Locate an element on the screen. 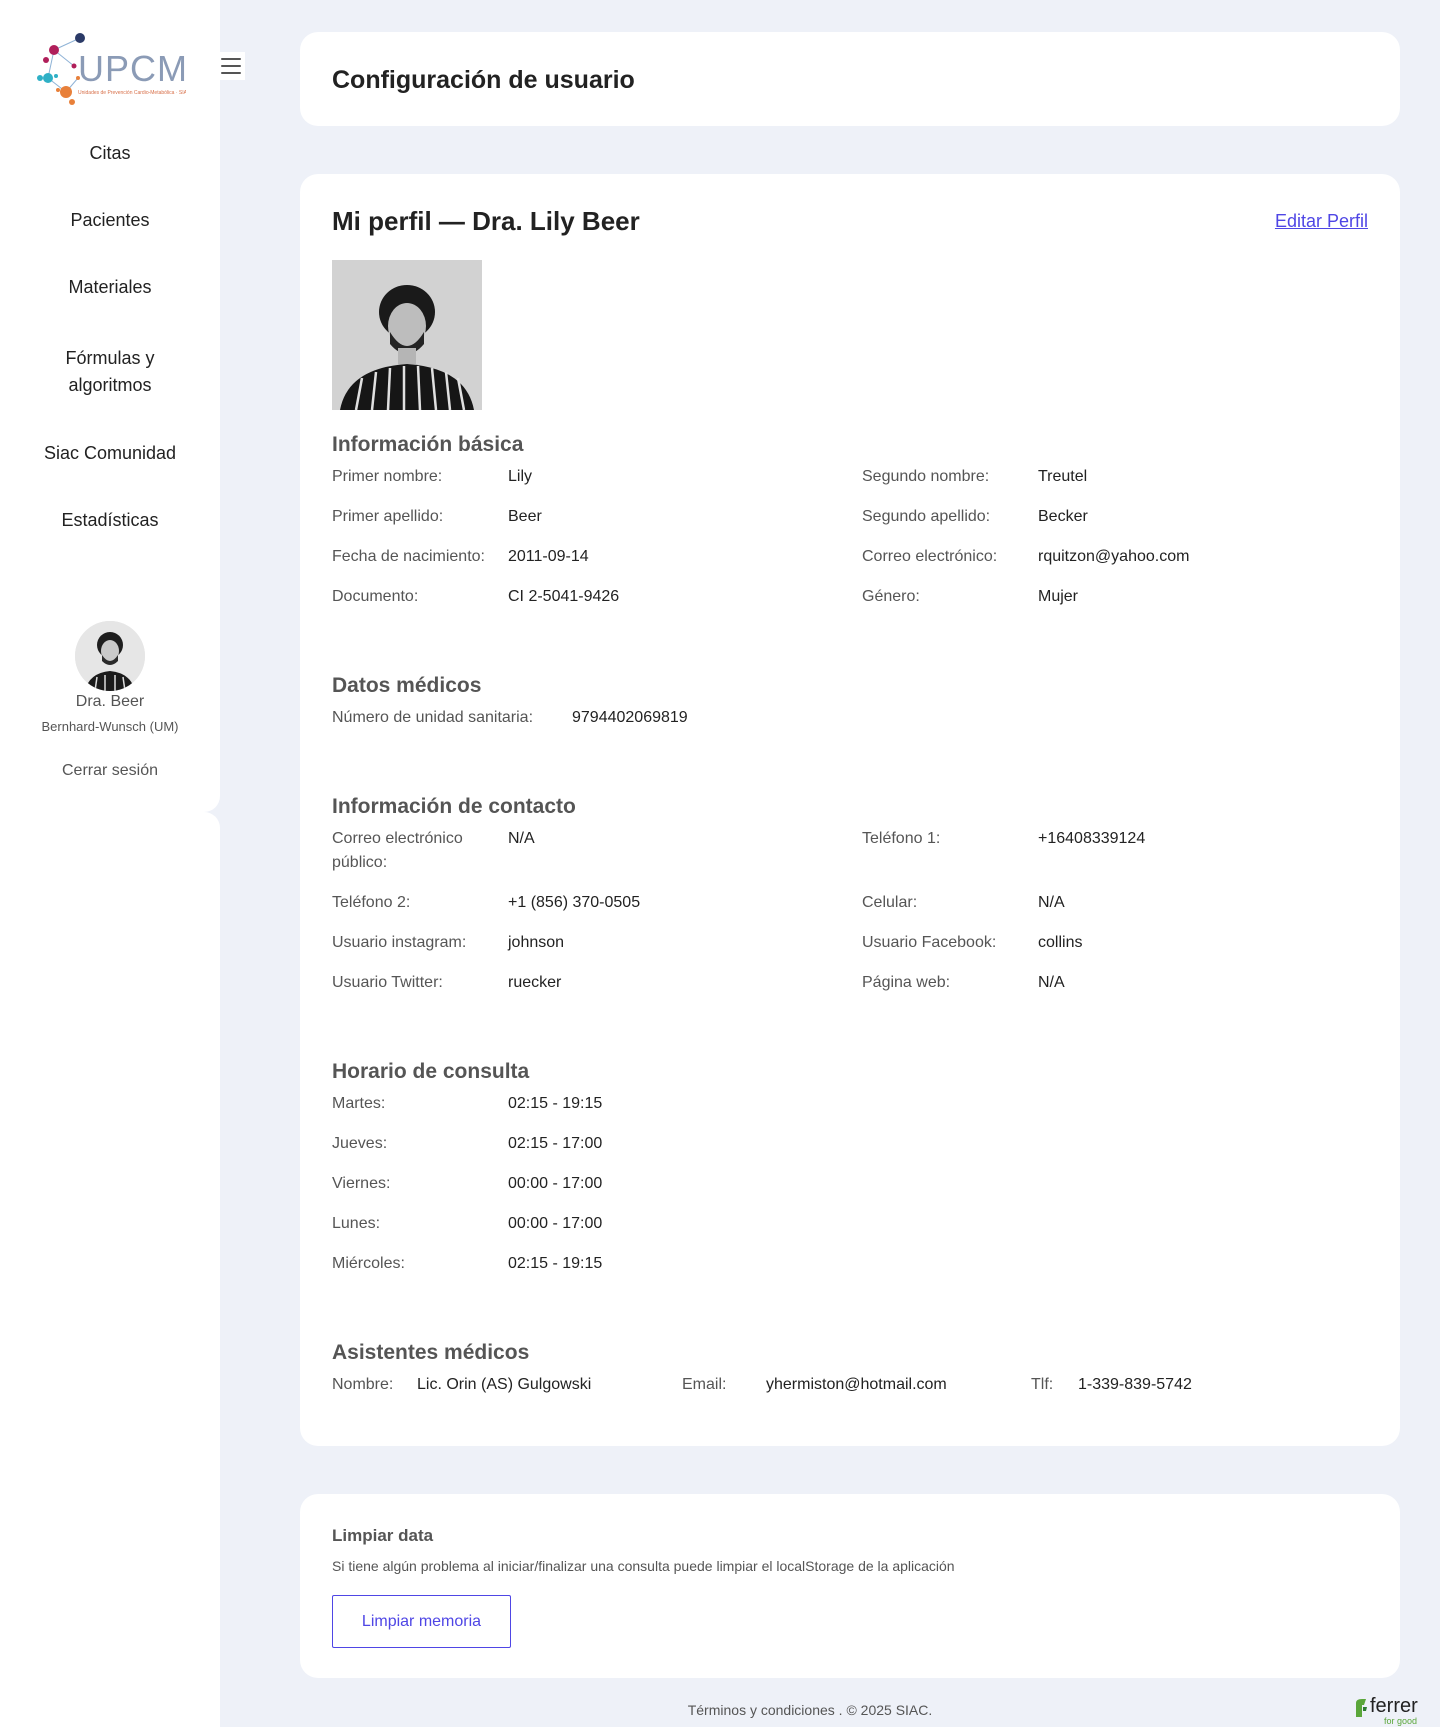  phone1-value: +16408339124 is located at coordinates (1092, 838).